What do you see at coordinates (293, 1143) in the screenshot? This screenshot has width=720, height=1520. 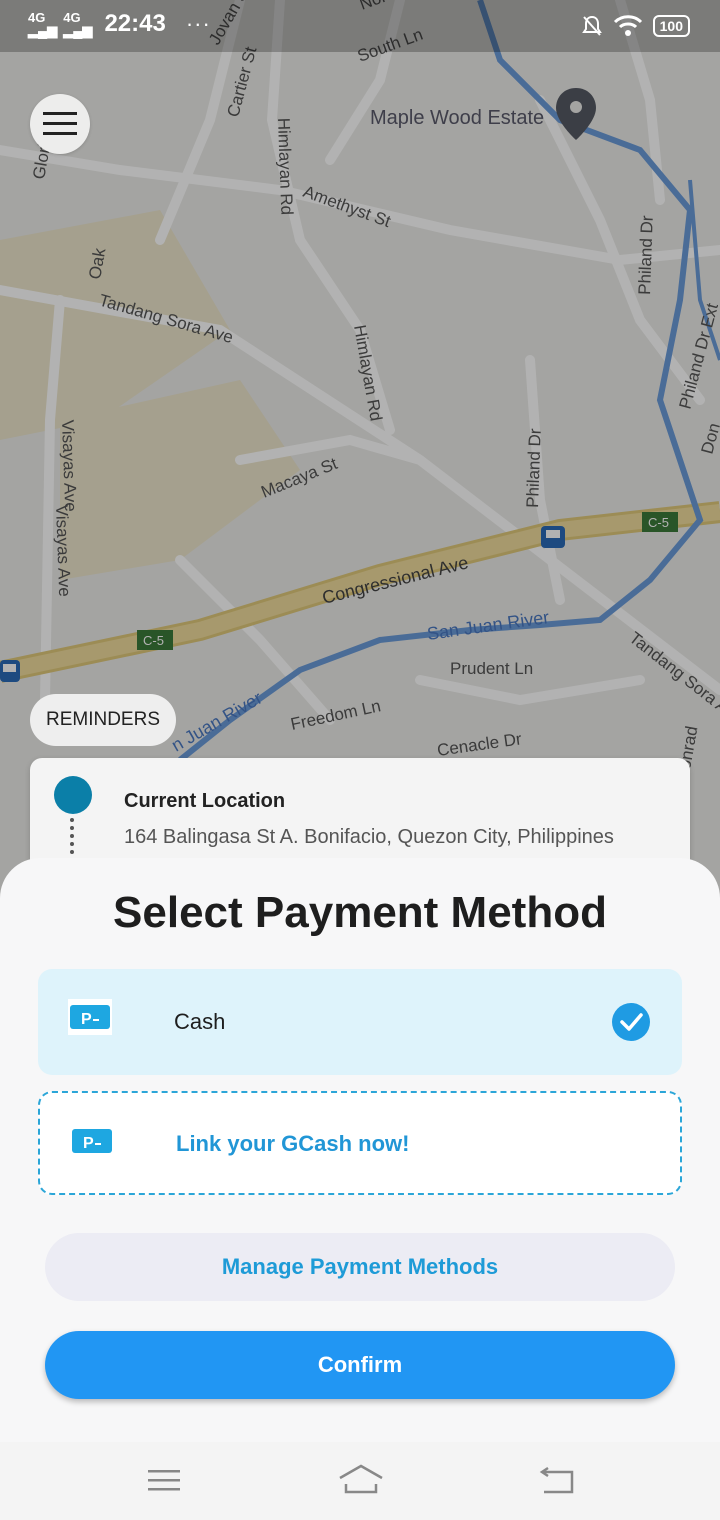 I see `link-gcash-label: Link your GCash now!` at bounding box center [293, 1143].